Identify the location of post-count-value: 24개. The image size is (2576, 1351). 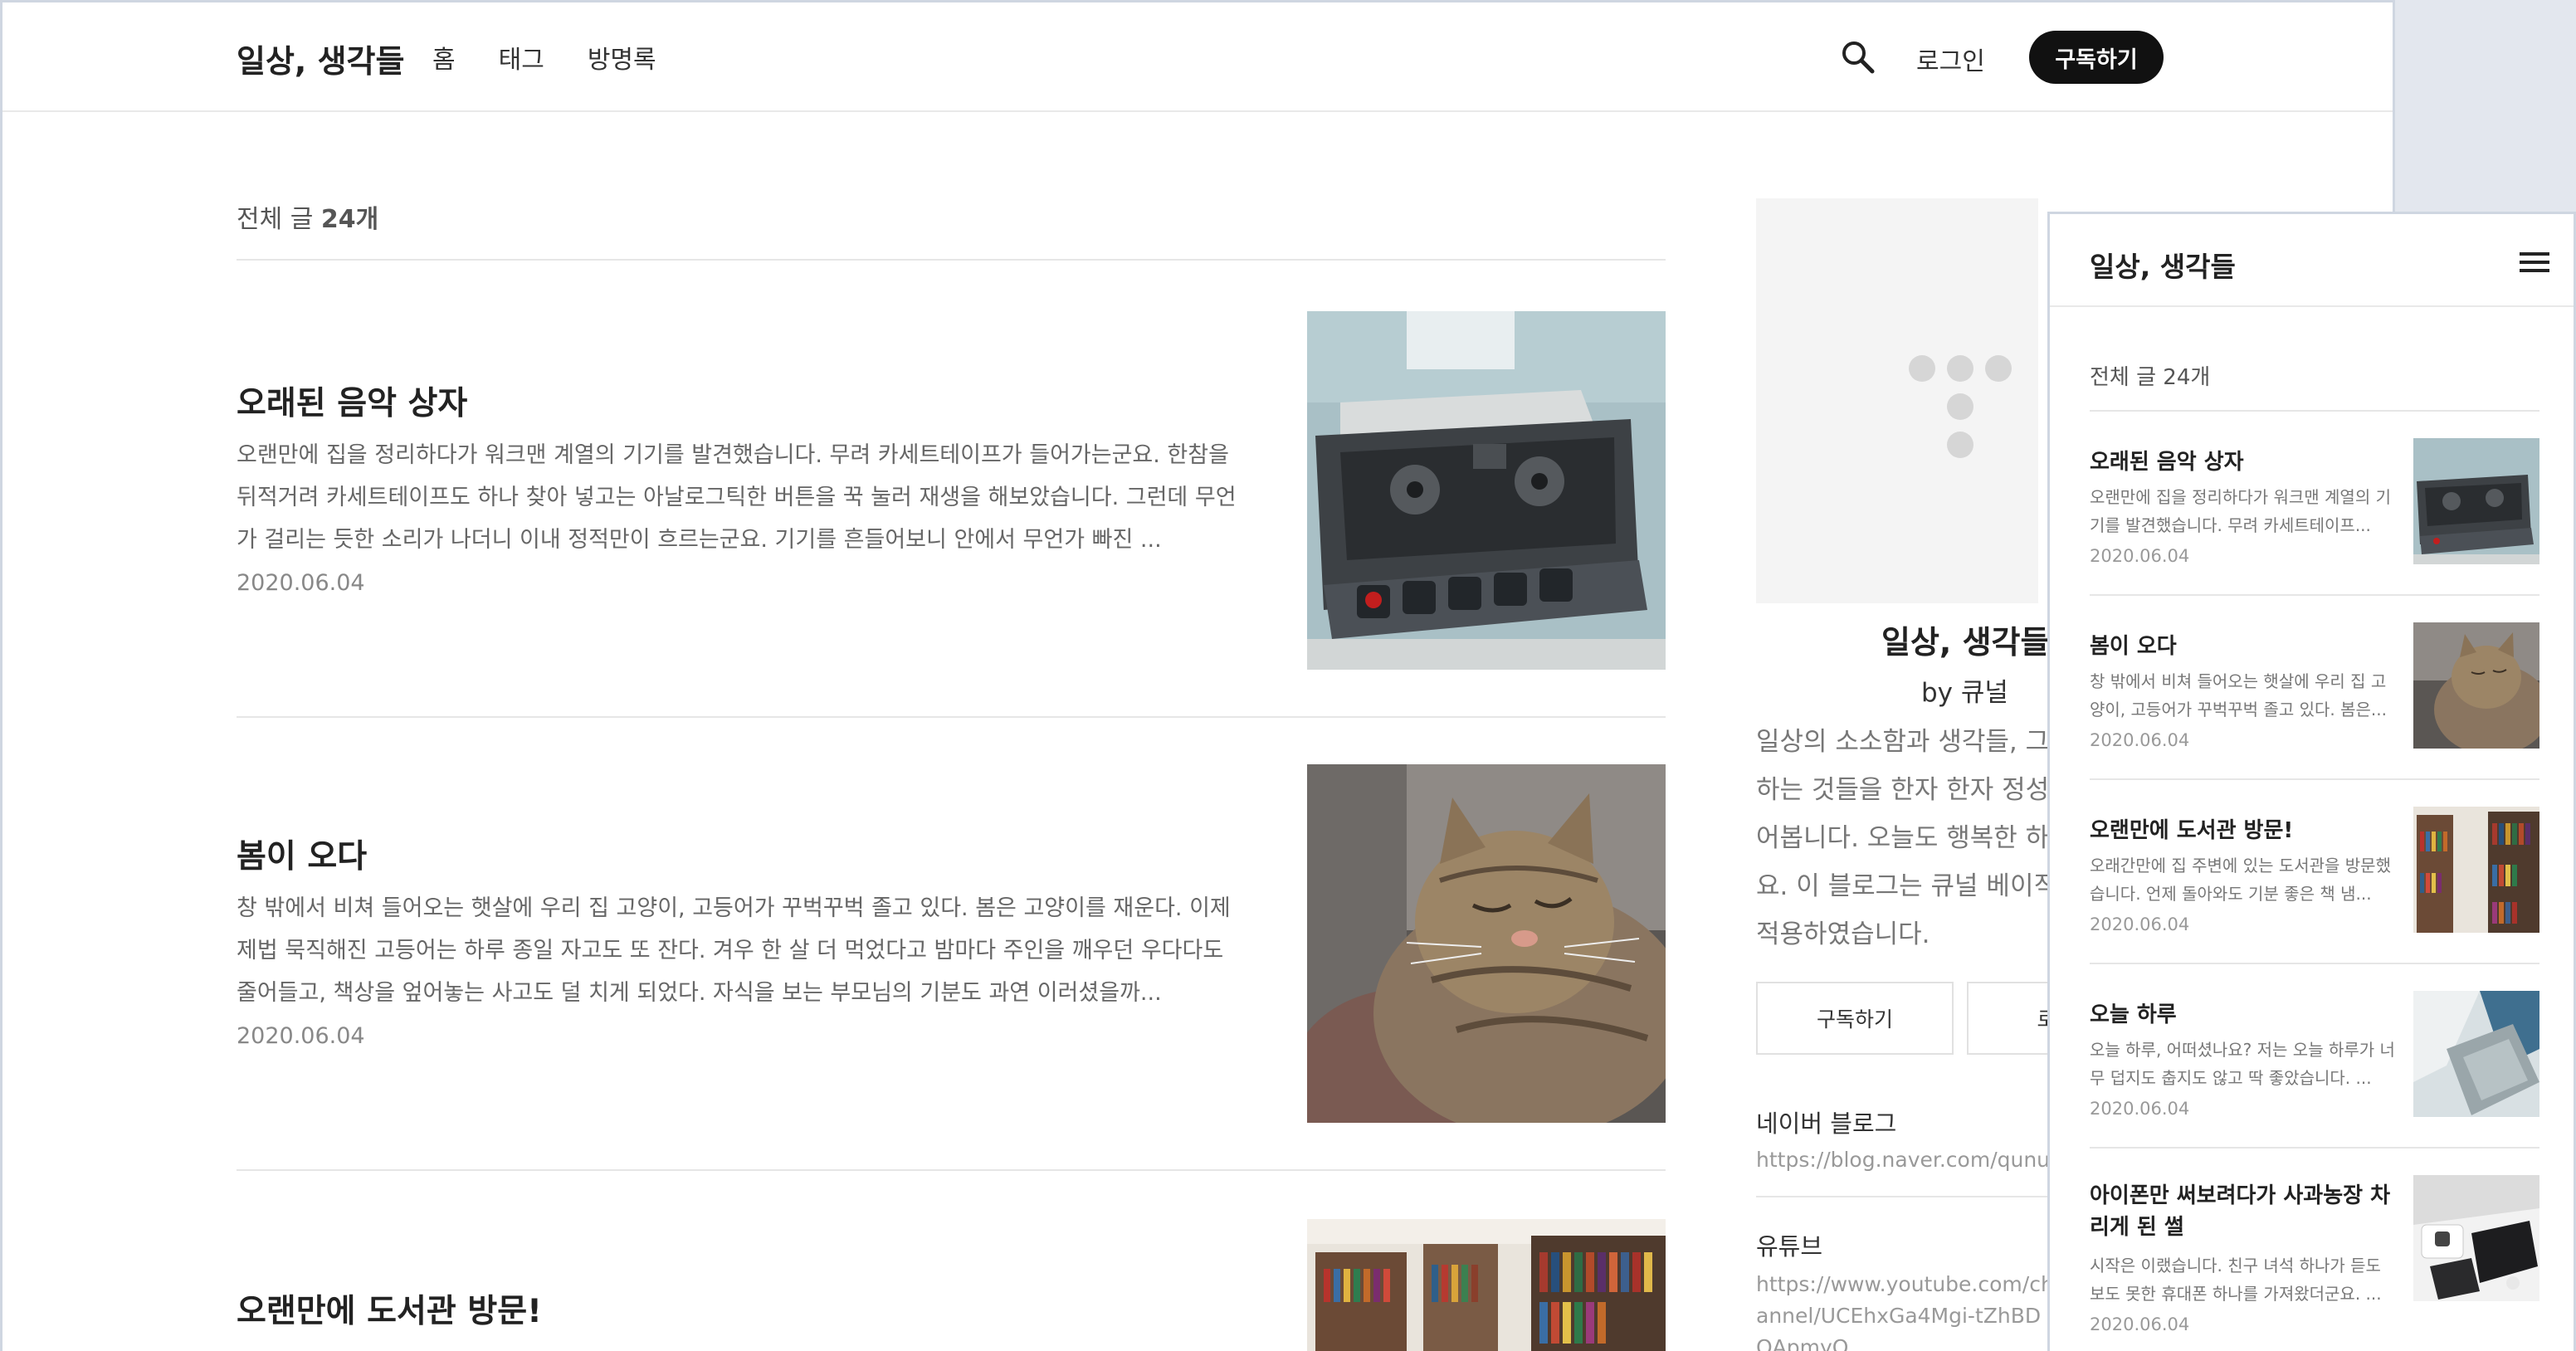
(349, 219).